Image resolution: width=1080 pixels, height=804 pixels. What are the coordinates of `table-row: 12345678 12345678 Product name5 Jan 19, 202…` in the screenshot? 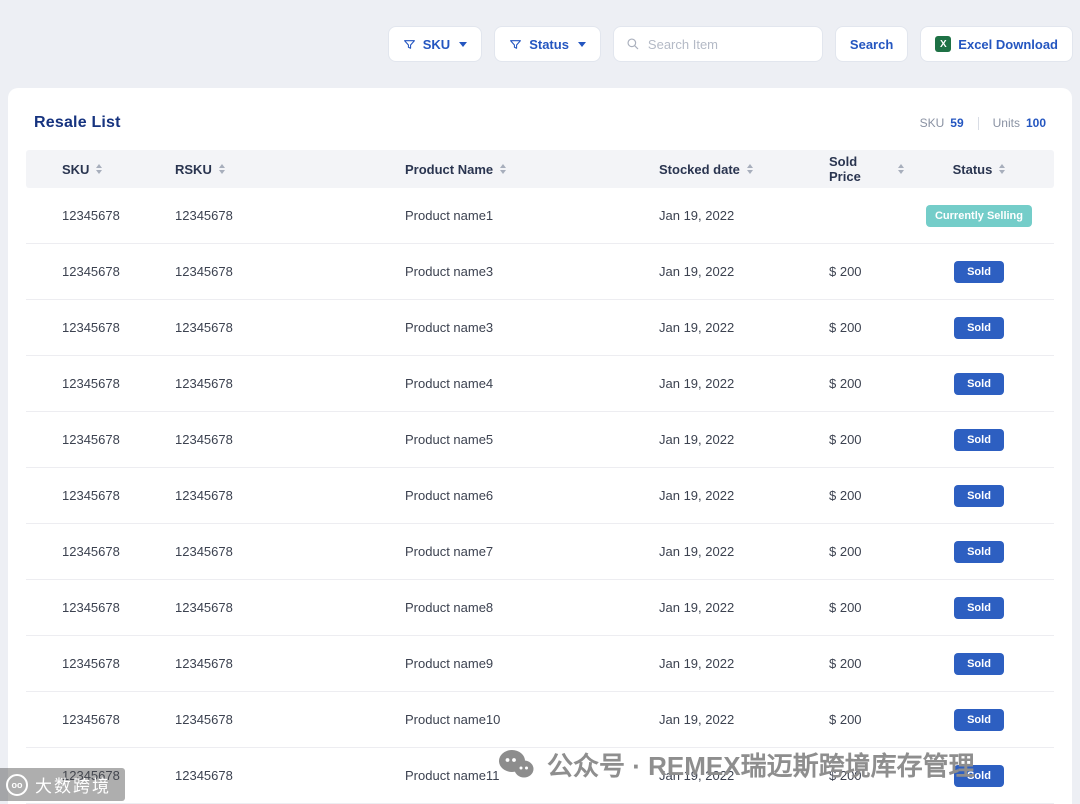 It's located at (540, 440).